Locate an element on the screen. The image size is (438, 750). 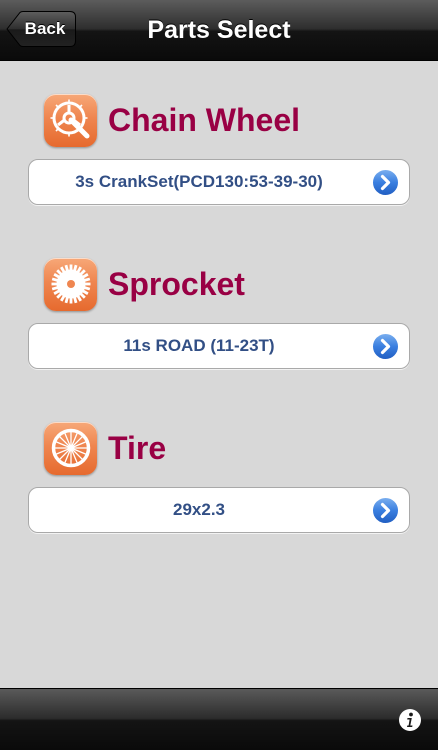
navigation-bar: Back Parts Select is located at coordinates (219, 30).